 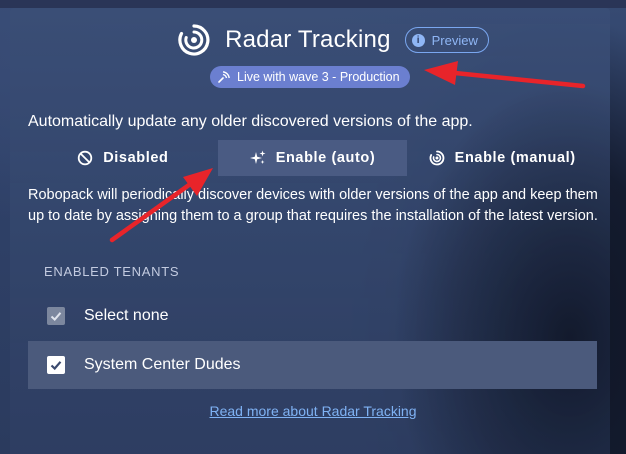 I want to click on mode-enable-manual-label: Enable (manual), so click(x=515, y=158).